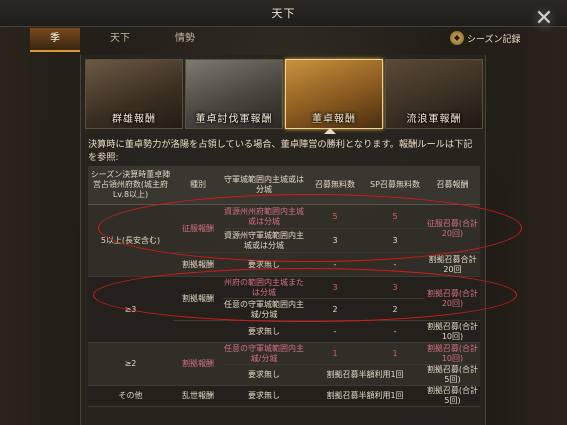 This screenshot has height=425, width=567. I want to click on season-record-icon: ◆, so click(457, 38).